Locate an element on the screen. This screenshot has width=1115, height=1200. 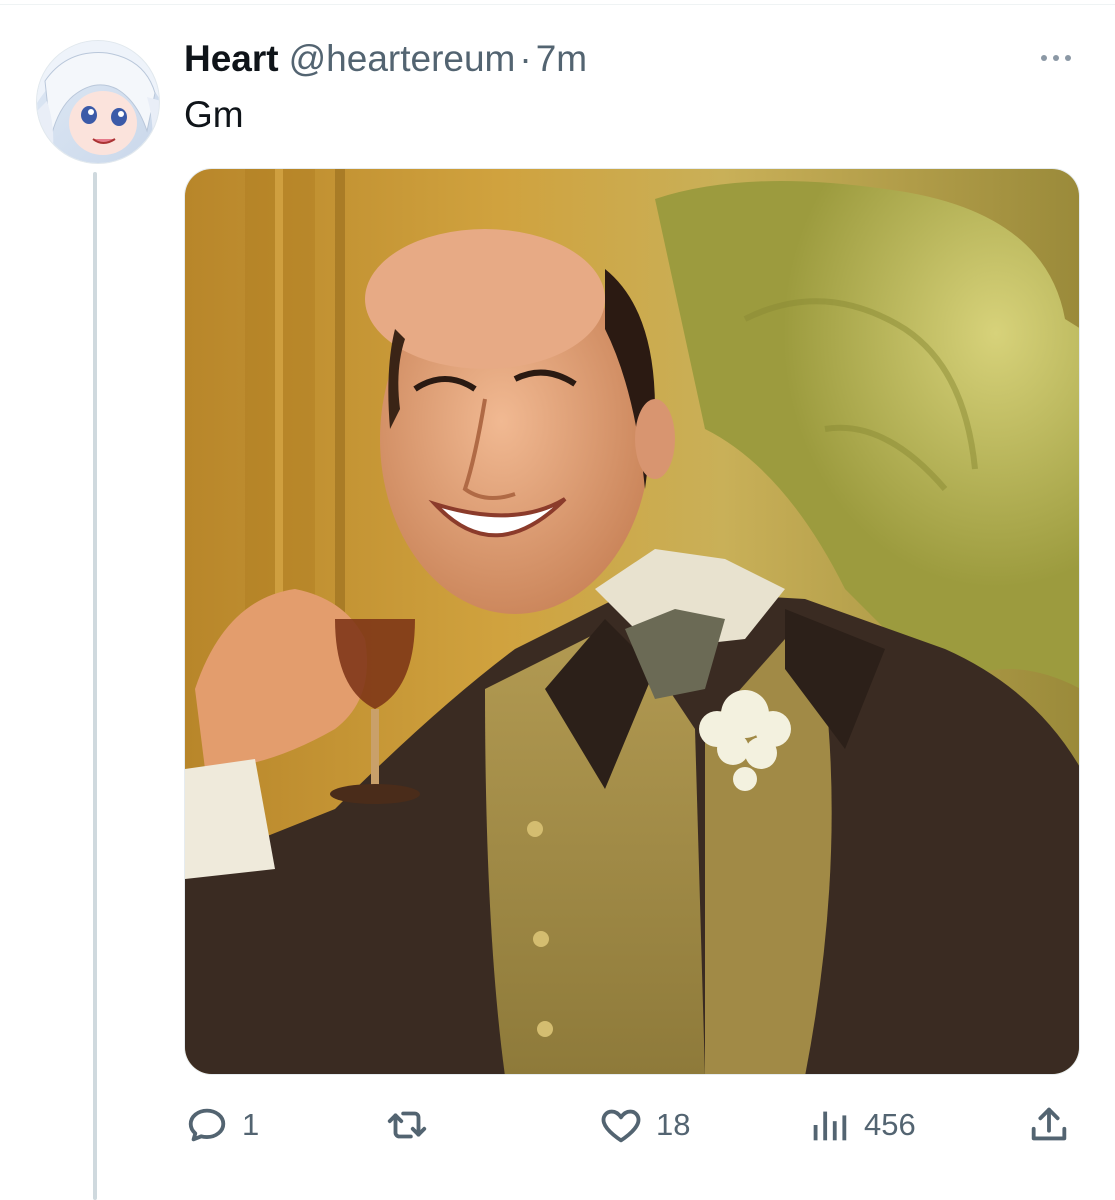
avatar is located at coordinates (98, 102).